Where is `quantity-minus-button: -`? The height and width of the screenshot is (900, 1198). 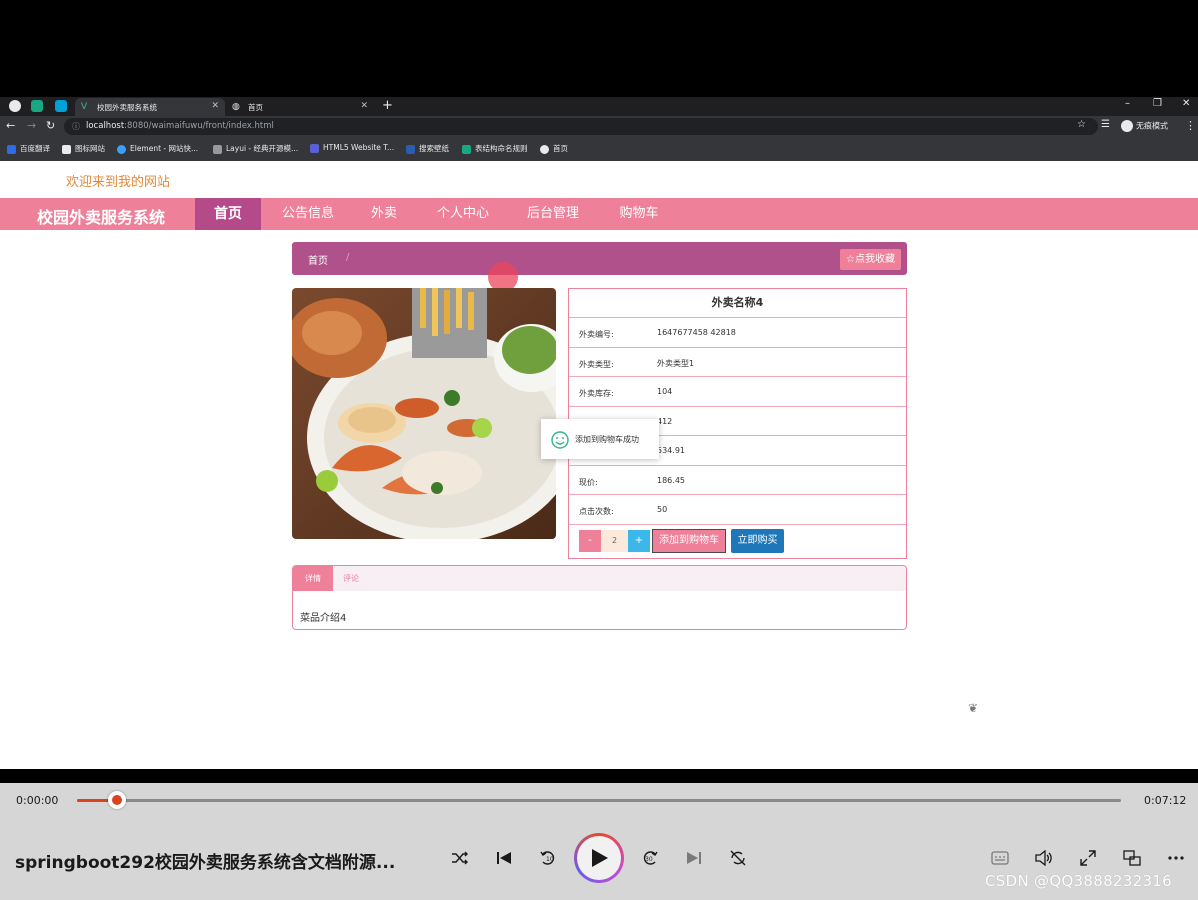
quantity-minus-button: - is located at coordinates (590, 540).